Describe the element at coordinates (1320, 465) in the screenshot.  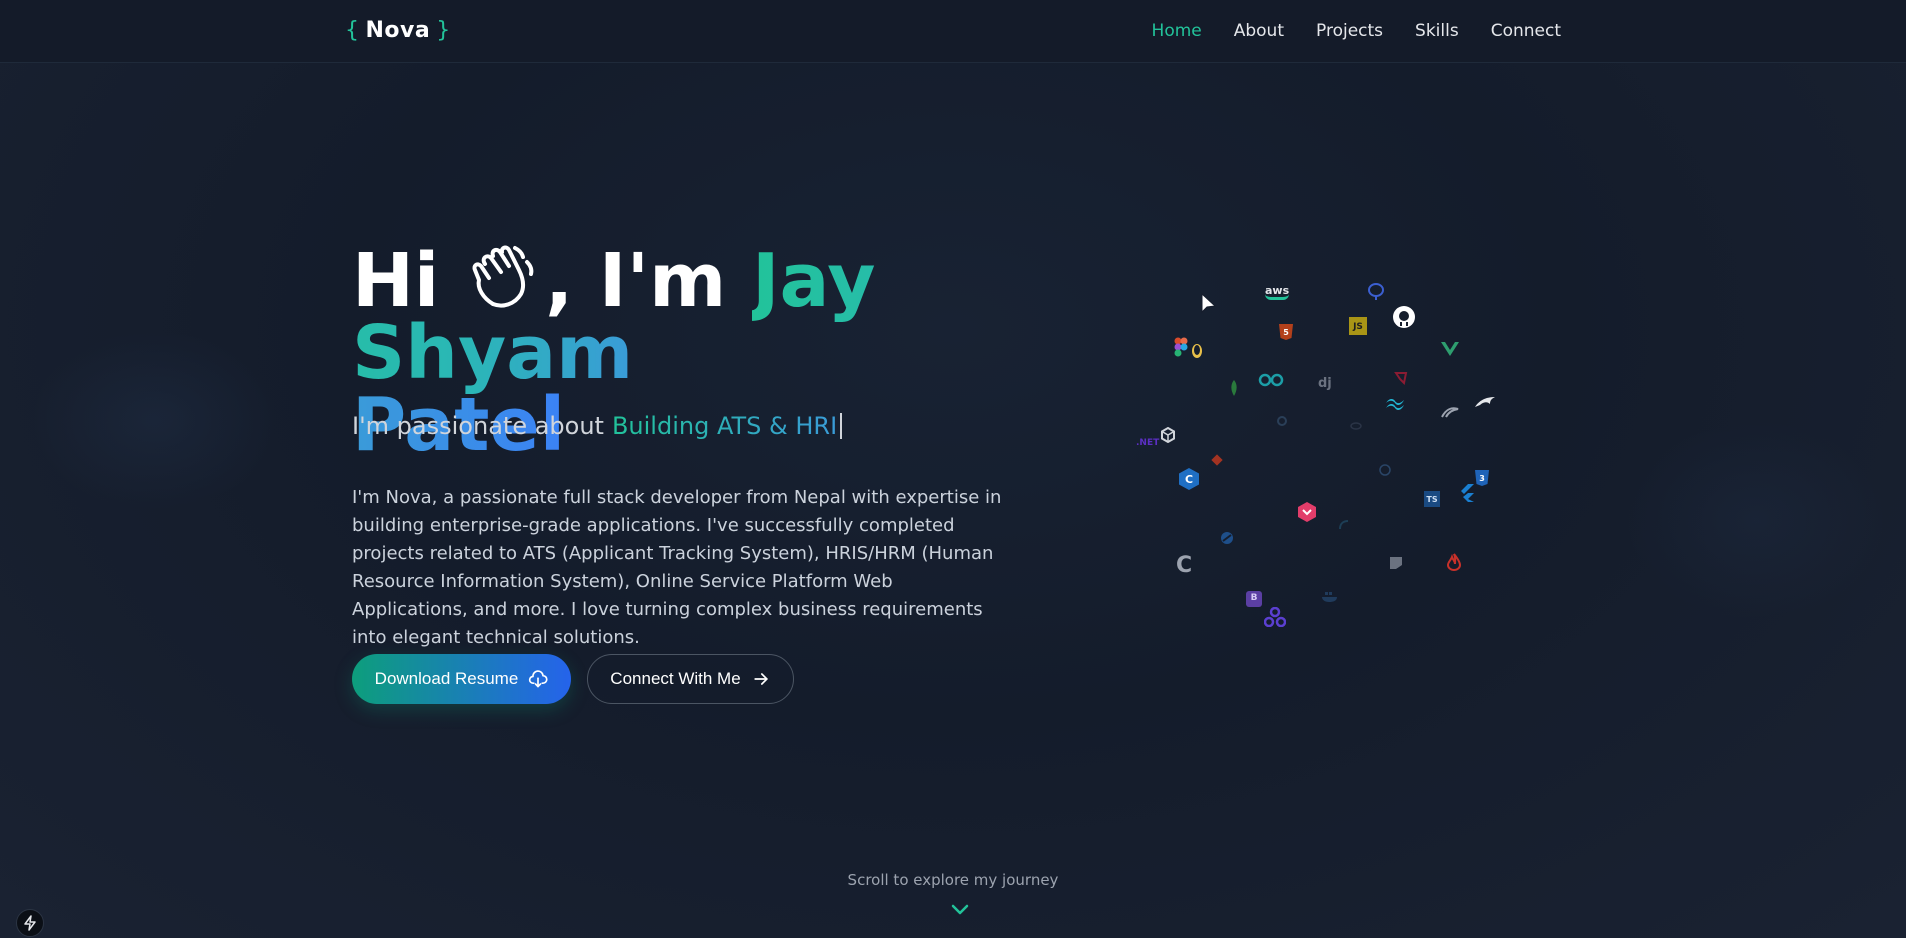
I see `skills-icon-cloud: aws 5 JS dj .NET C 3 TS C B` at that location.